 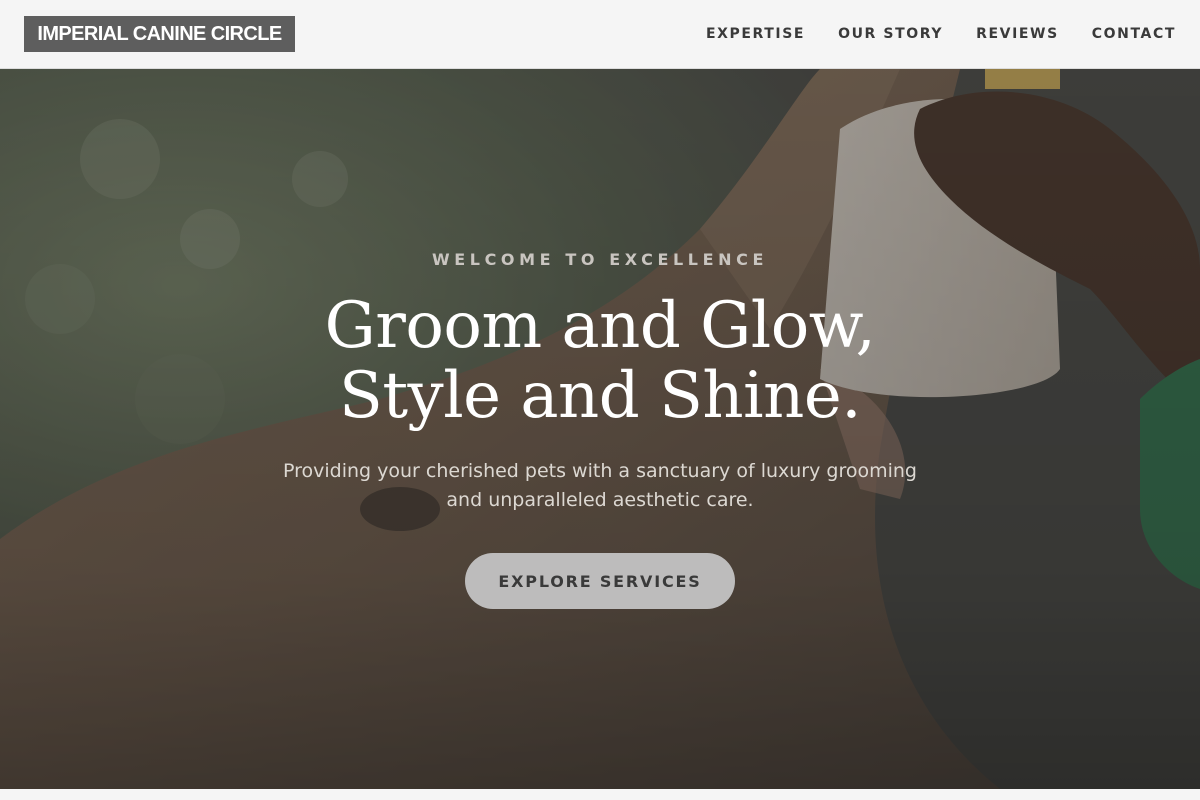 What do you see at coordinates (600, 396) in the screenshot?
I see `hero-headline-line-2: Style and Shine.` at bounding box center [600, 396].